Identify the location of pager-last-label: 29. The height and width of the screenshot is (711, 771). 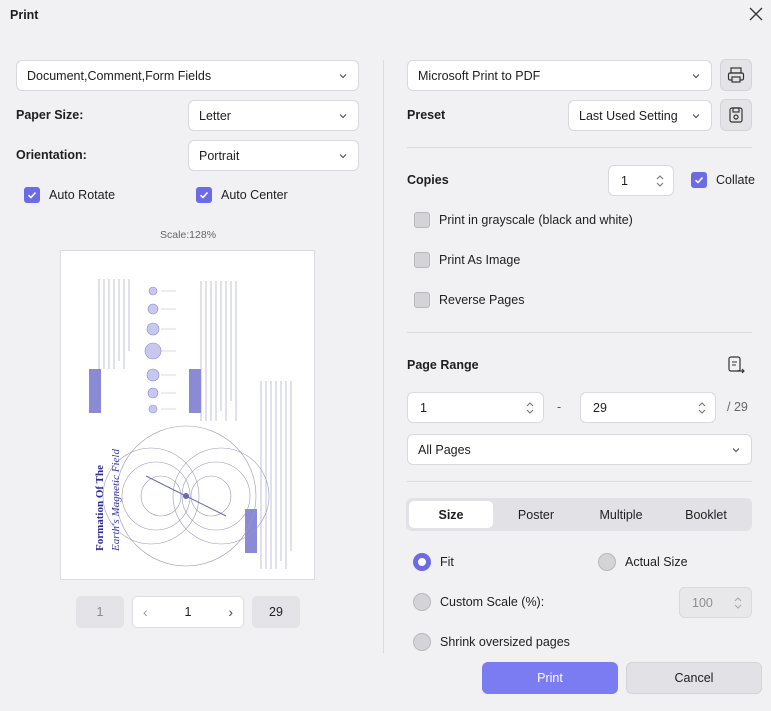
(276, 612).